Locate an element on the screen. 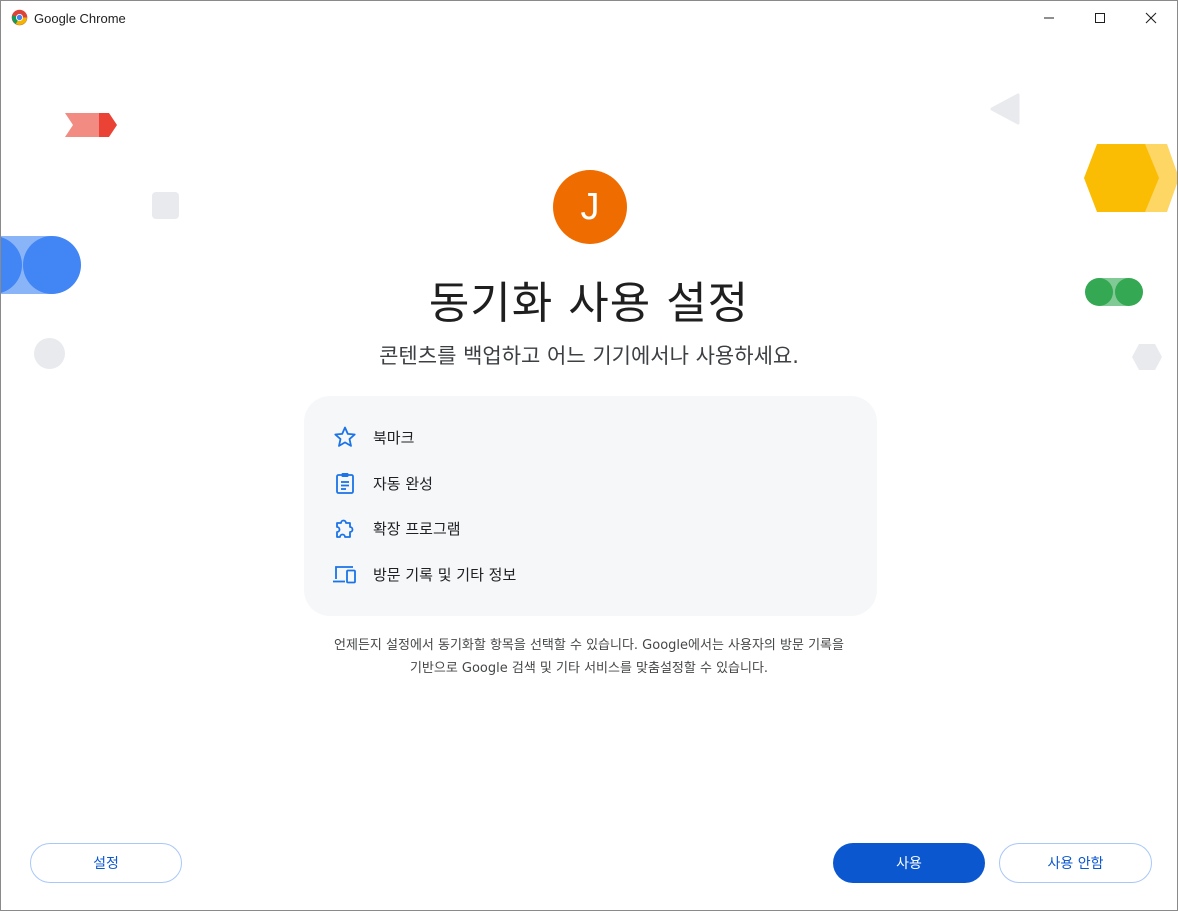 Image resolution: width=1178 pixels, height=911 pixels. minimize-icon is located at coordinates (1049, 18).